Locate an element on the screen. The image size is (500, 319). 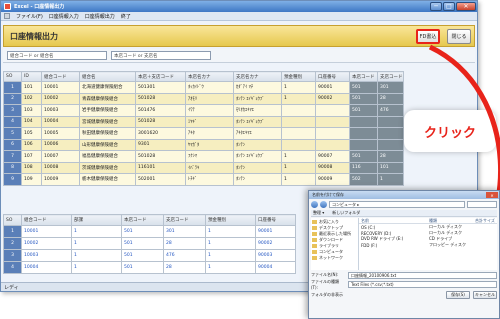
maximize-button: □ is located at coordinates (449, 6).